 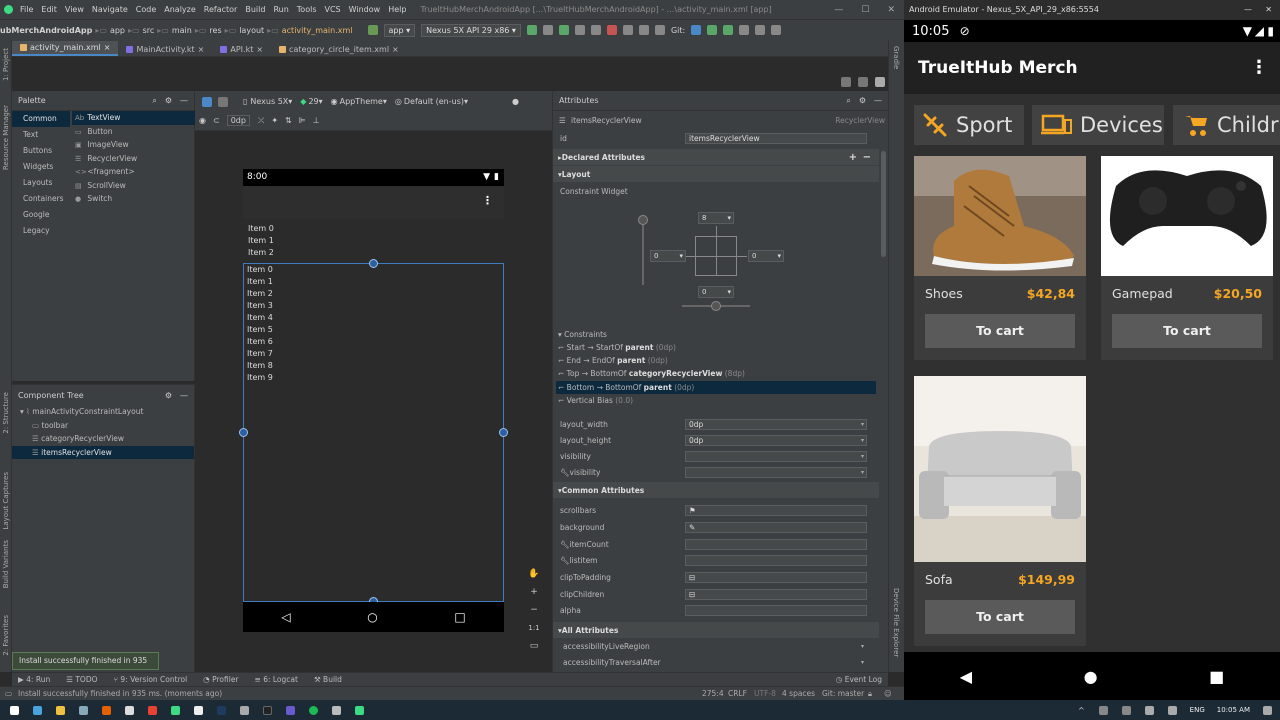 I want to click on line-separator: CRLF, so click(x=737, y=693).